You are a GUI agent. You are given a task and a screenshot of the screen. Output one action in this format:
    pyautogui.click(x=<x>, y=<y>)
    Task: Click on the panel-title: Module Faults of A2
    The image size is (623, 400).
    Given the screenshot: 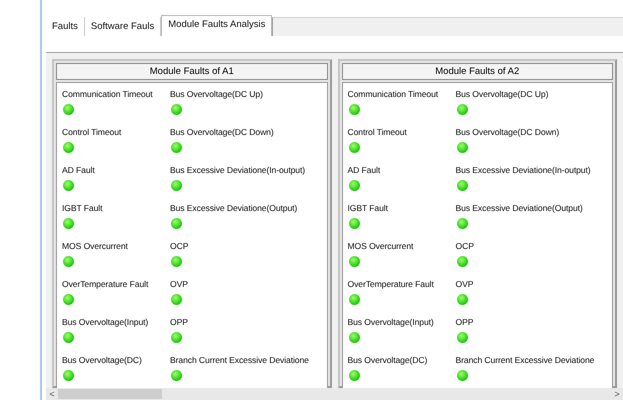 What is the action you would take?
    pyautogui.click(x=477, y=71)
    